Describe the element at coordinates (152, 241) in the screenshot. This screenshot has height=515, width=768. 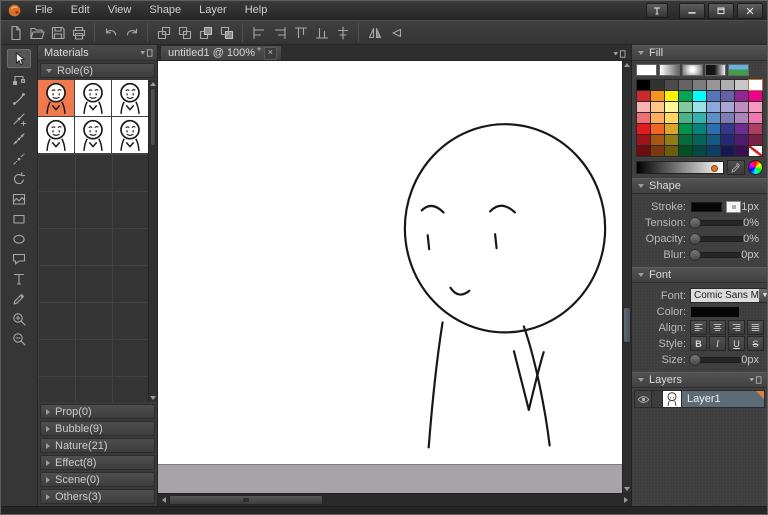
I see `materials-scrollbar` at that location.